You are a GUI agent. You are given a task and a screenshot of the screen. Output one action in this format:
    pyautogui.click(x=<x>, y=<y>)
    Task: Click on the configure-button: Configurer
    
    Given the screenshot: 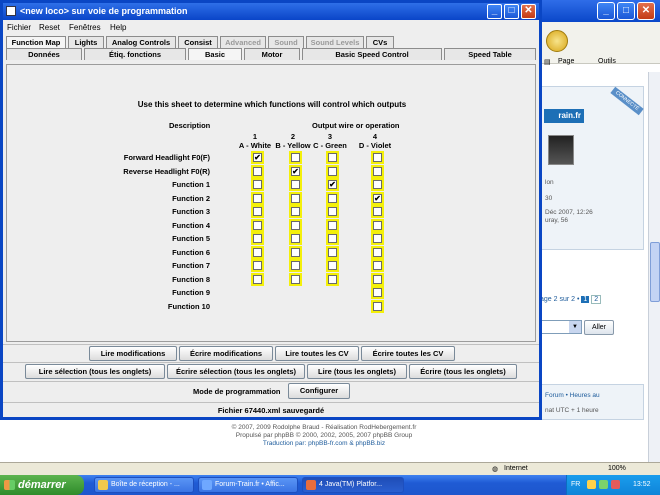 What is the action you would take?
    pyautogui.click(x=319, y=391)
    